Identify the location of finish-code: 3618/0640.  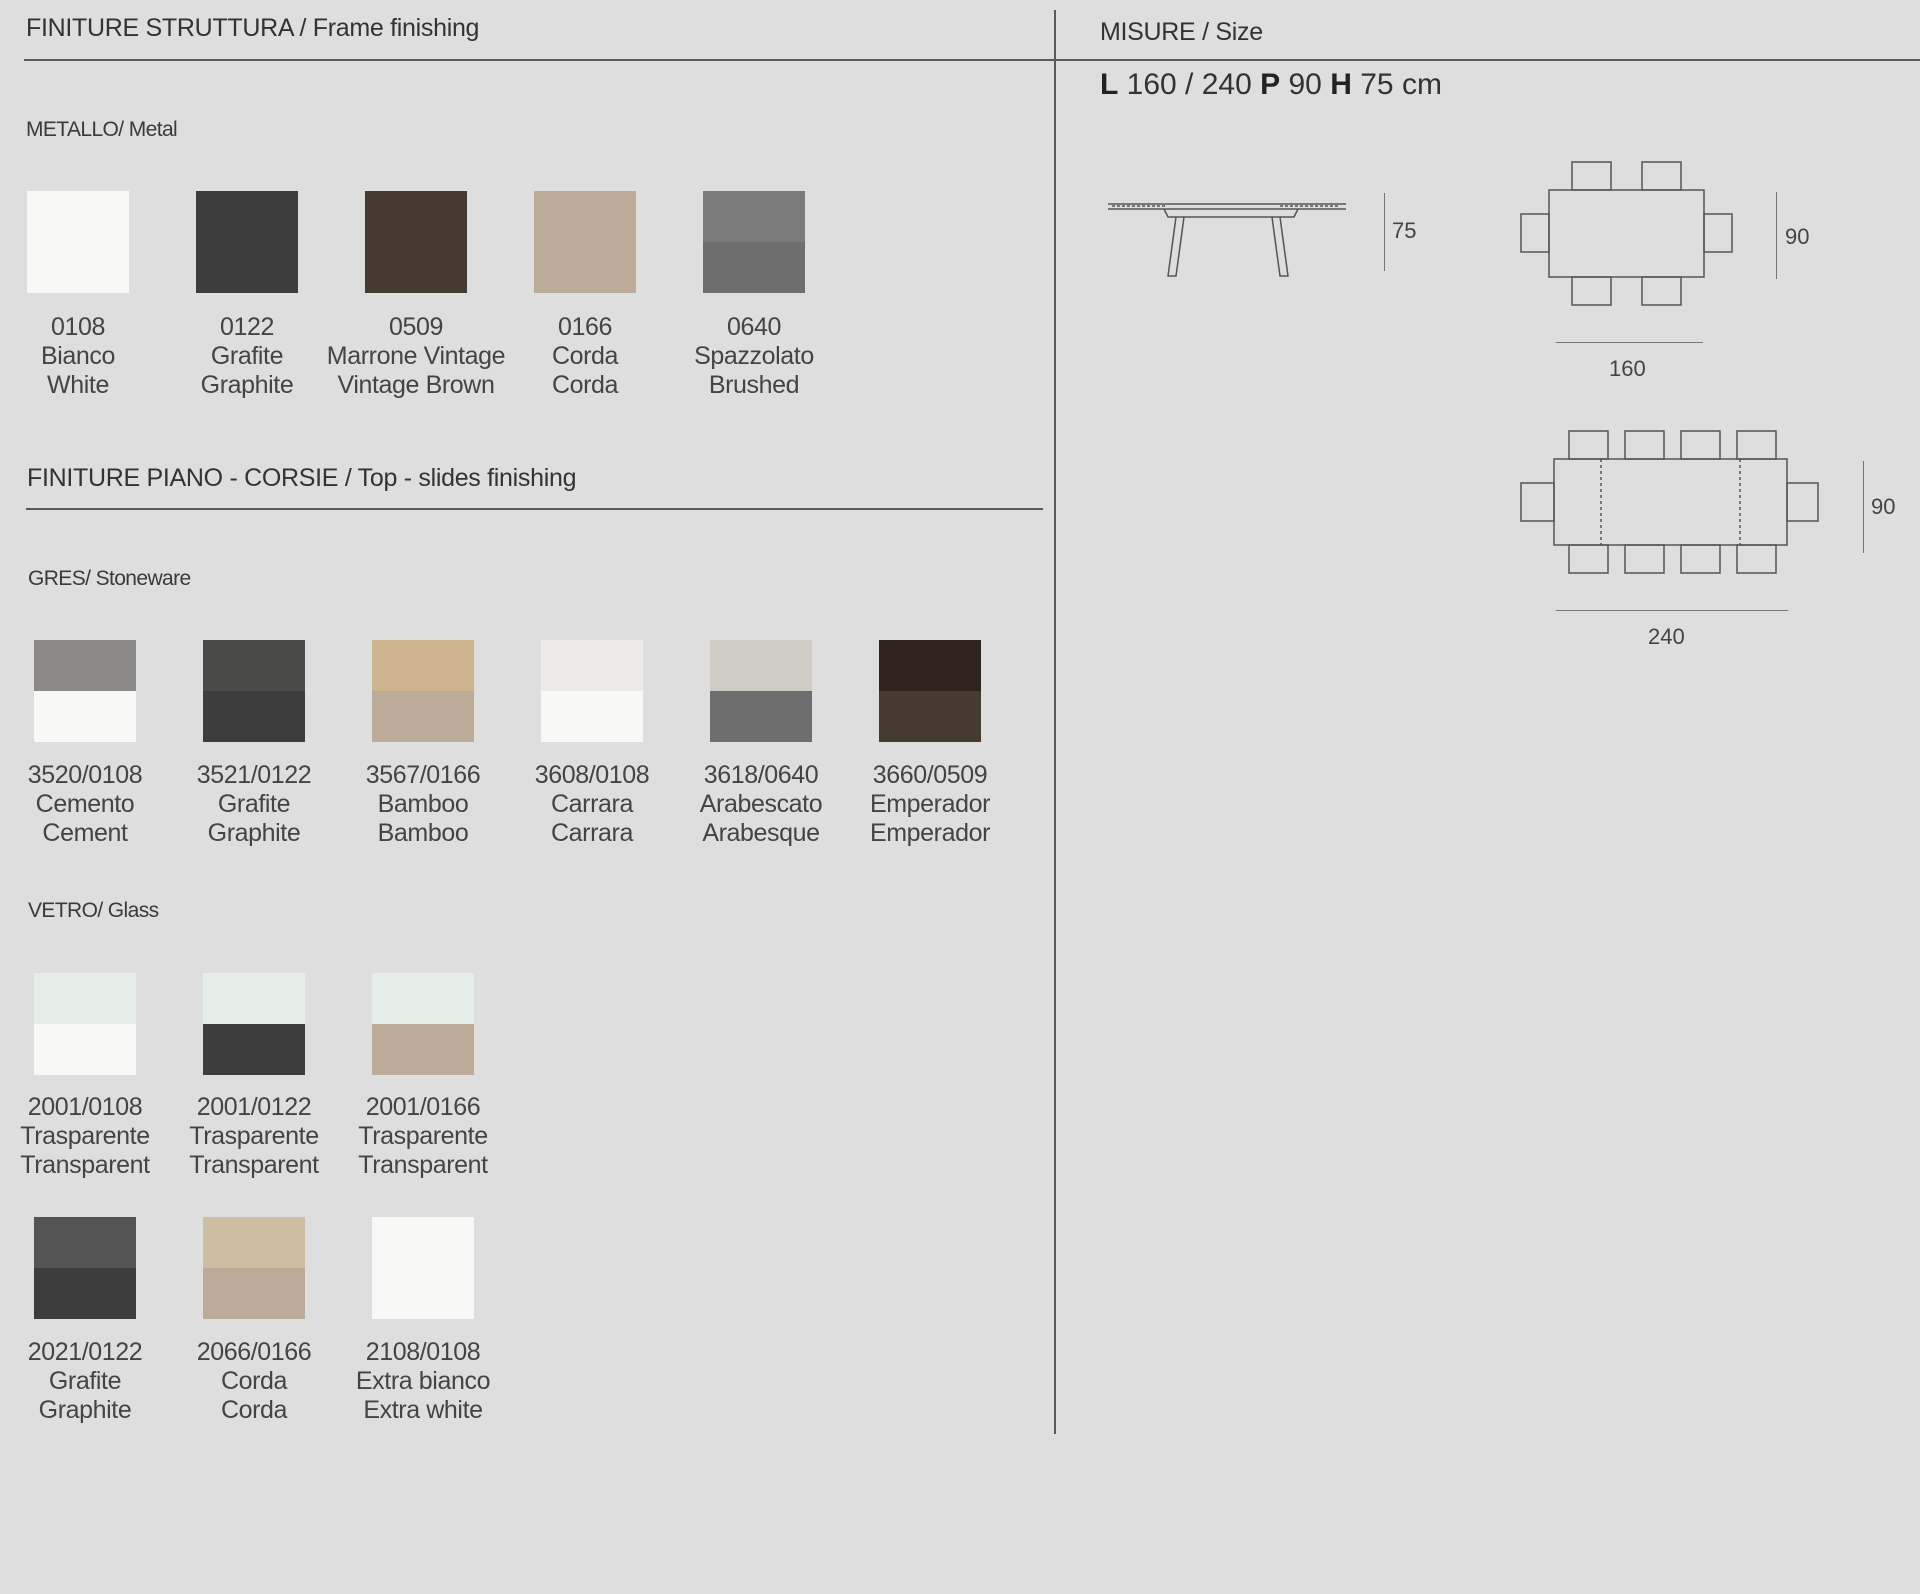
(761, 775).